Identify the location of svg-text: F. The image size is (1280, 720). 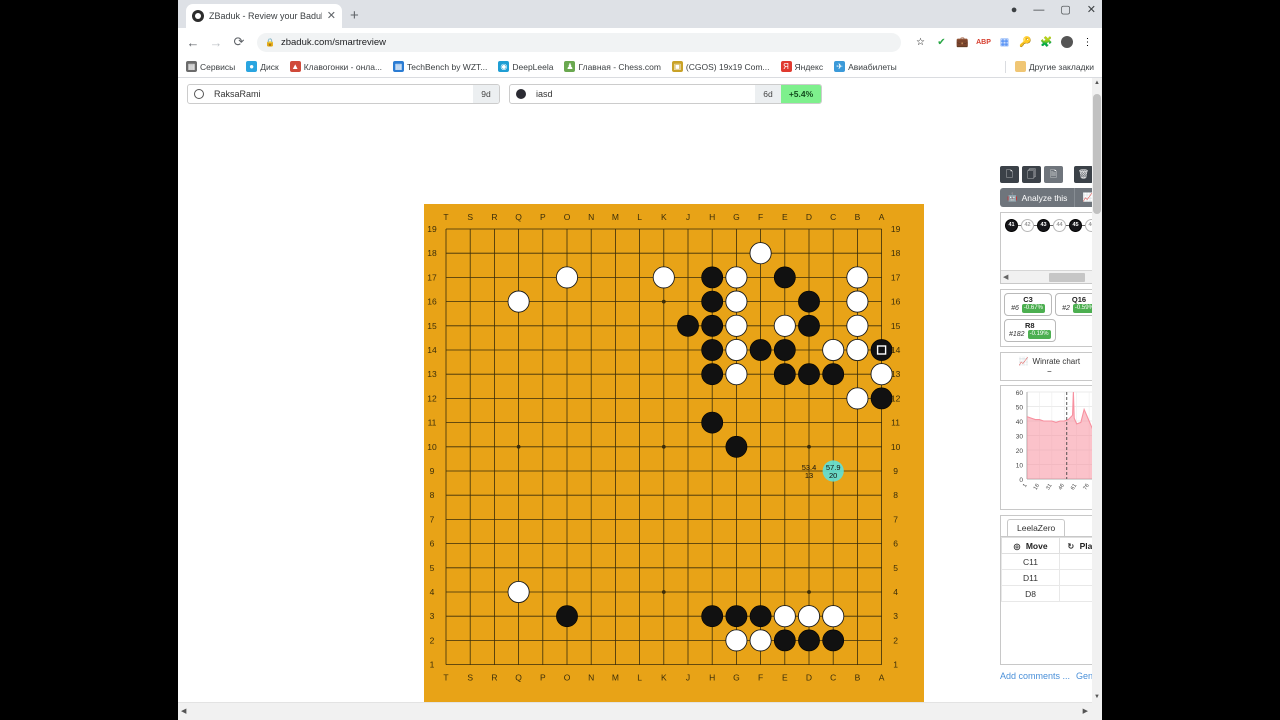
(760, 217).